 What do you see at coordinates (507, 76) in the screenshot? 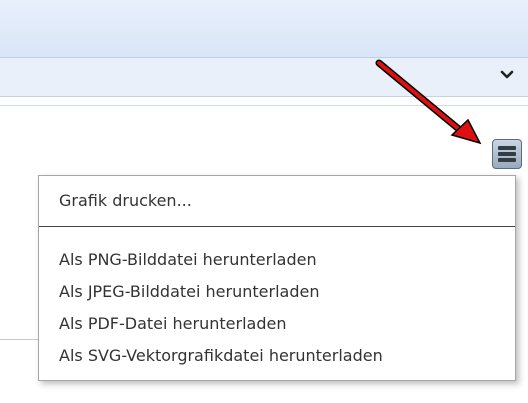
I see `chevron-down-icon` at bounding box center [507, 76].